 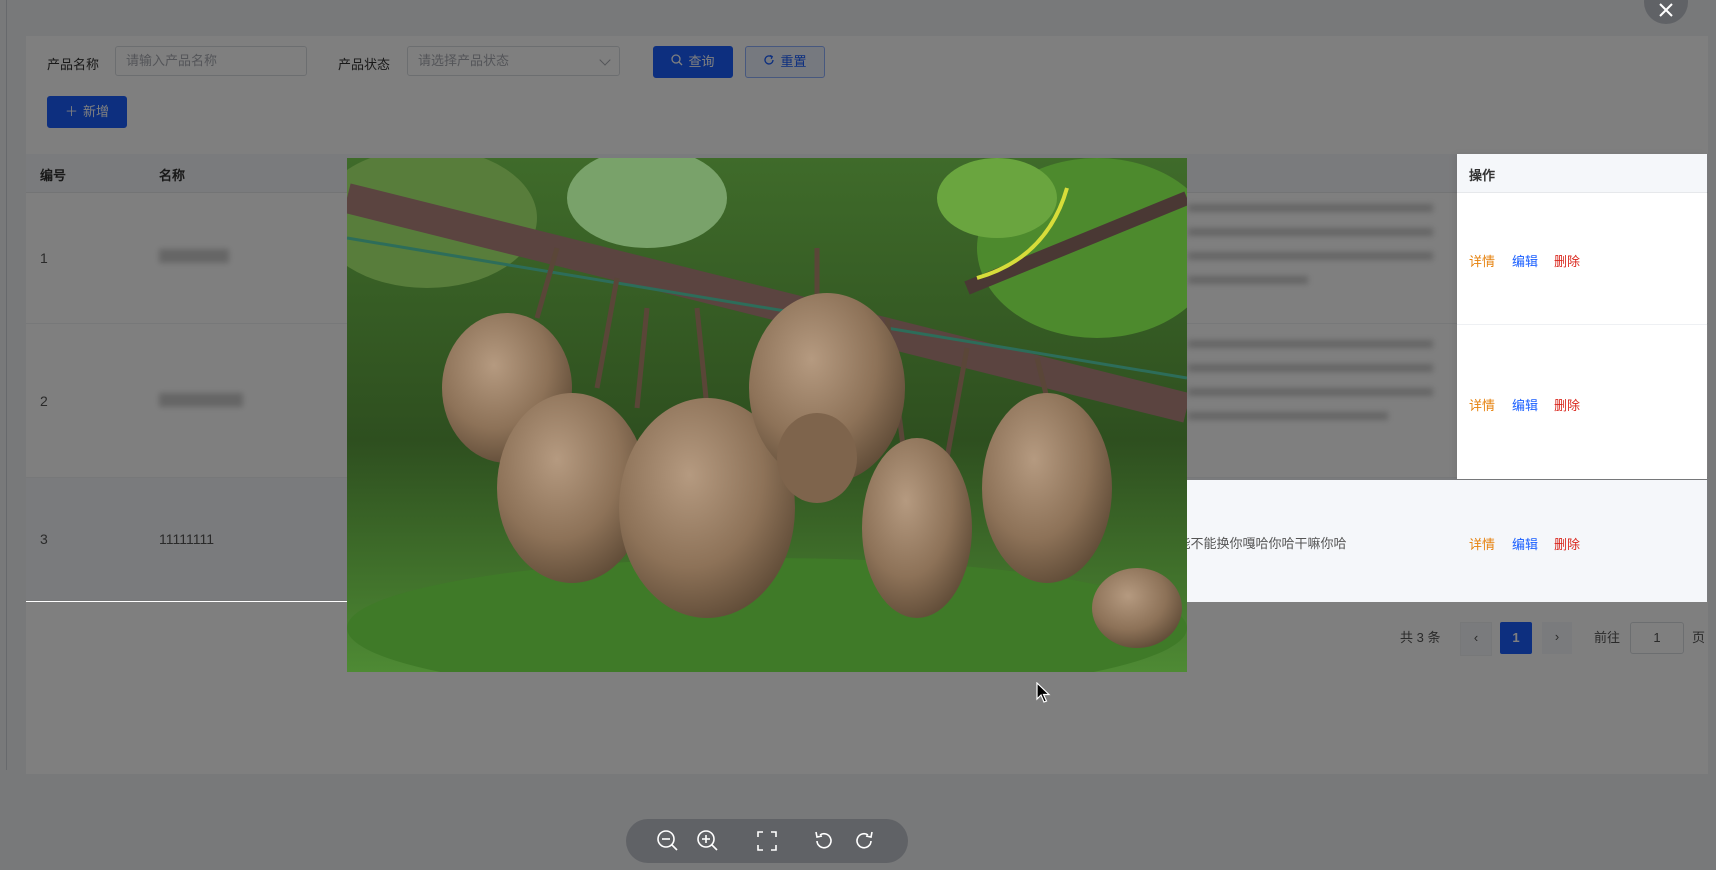 What do you see at coordinates (1582, 316) in the screenshot?
I see `actions-column-overlay: 操作 详情 编辑 删除 详情 编辑 删除` at bounding box center [1582, 316].